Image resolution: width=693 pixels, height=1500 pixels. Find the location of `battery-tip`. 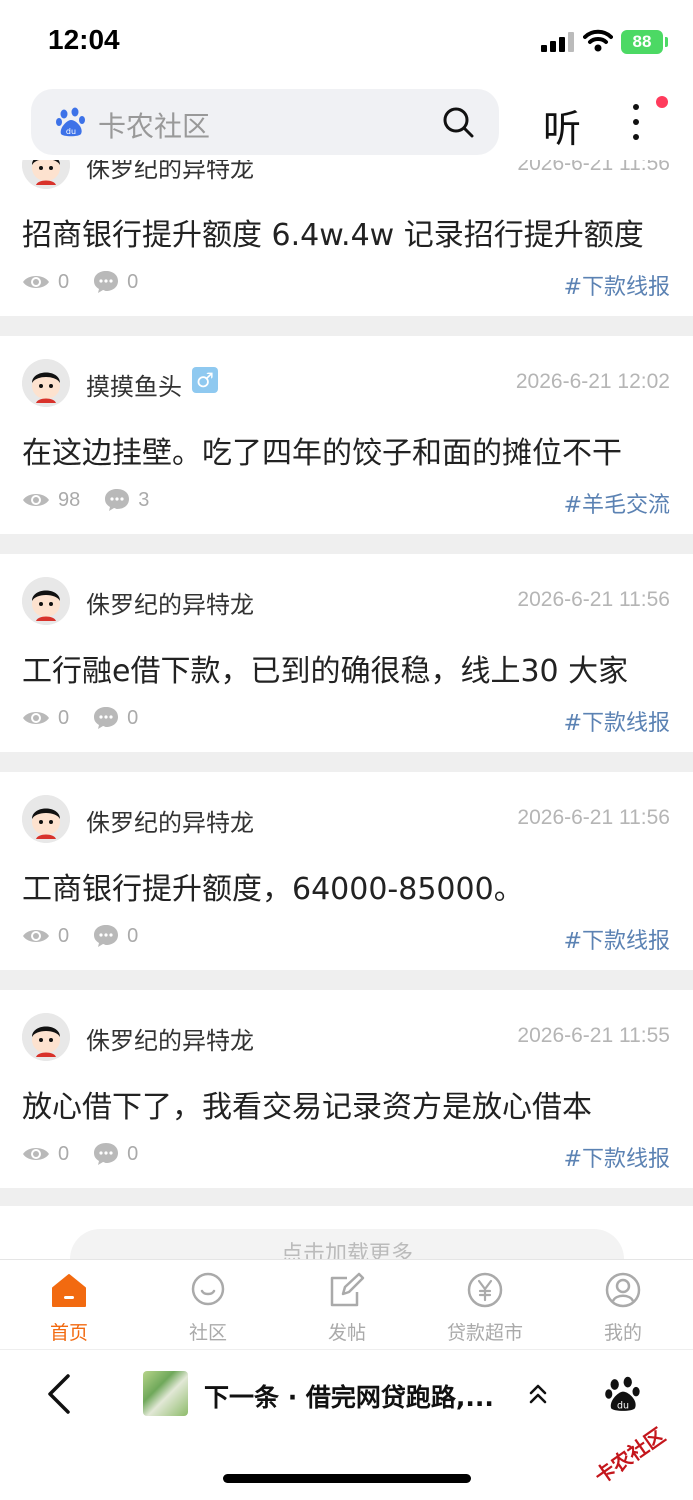

battery-tip is located at coordinates (666, 42).